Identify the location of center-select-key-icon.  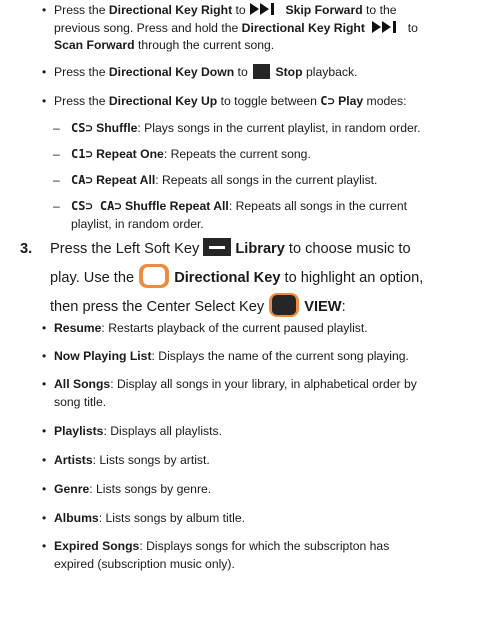
(284, 305).